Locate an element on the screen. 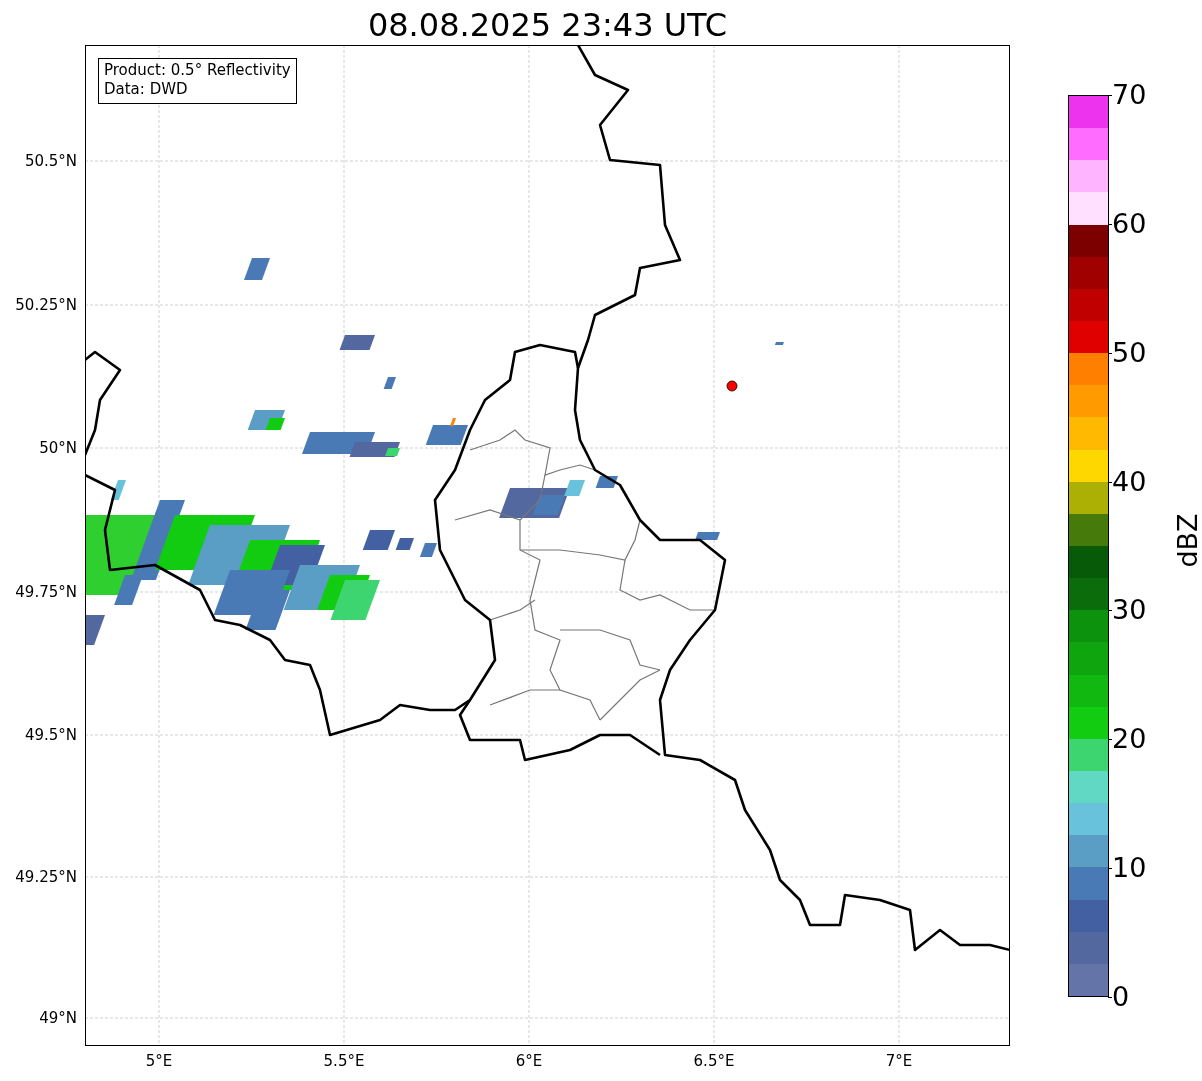 The height and width of the screenshot is (1081, 1202). latitude-label: 49°N is located at coordinates (58, 1018).